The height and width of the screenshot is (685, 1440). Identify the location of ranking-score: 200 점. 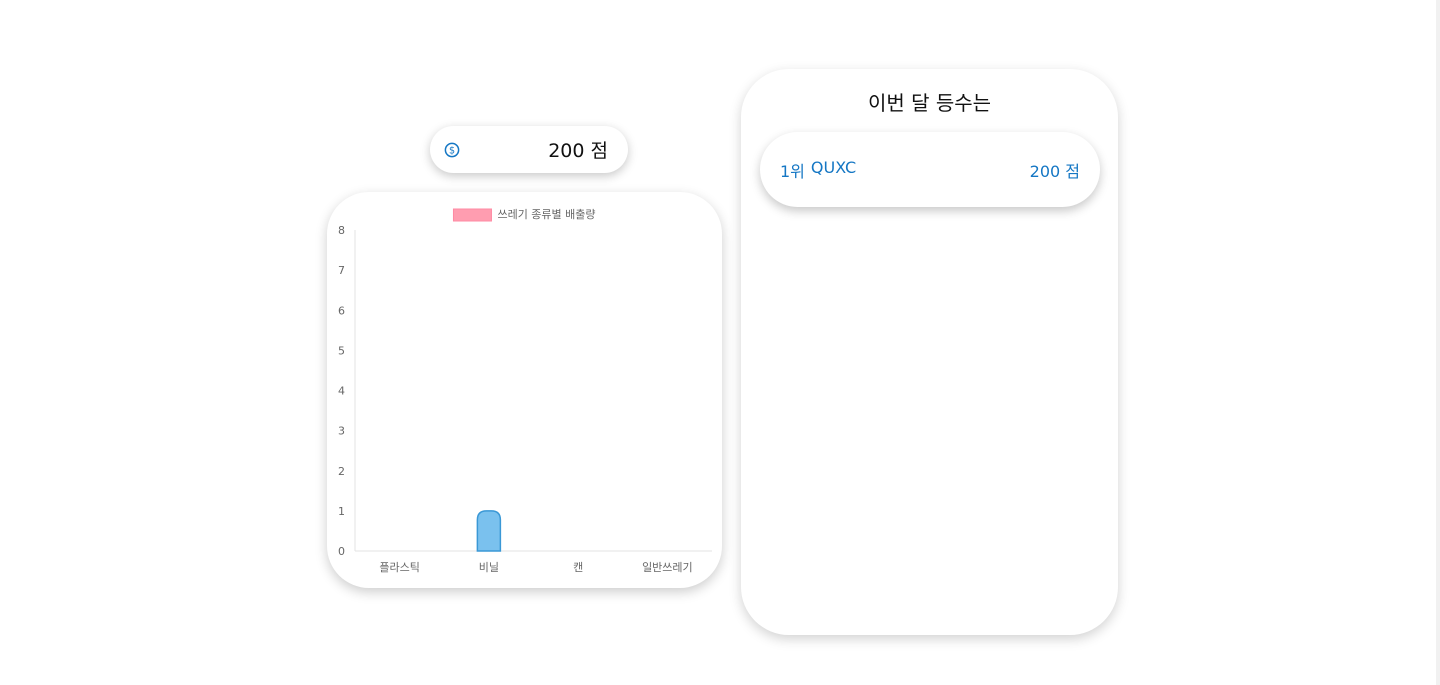
(1054, 171).